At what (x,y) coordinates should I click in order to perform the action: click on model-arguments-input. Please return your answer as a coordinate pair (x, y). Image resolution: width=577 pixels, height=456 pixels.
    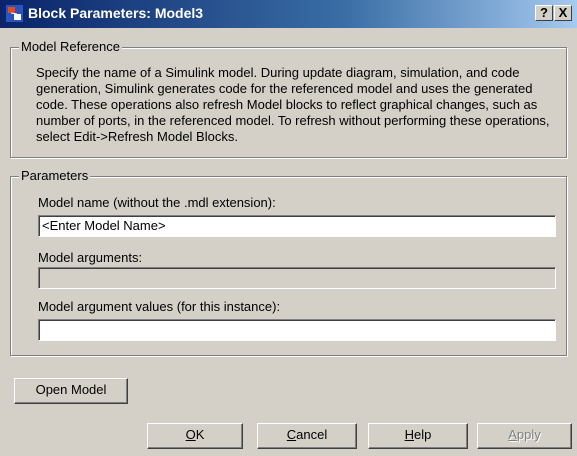
    Looking at the image, I should click on (297, 278).